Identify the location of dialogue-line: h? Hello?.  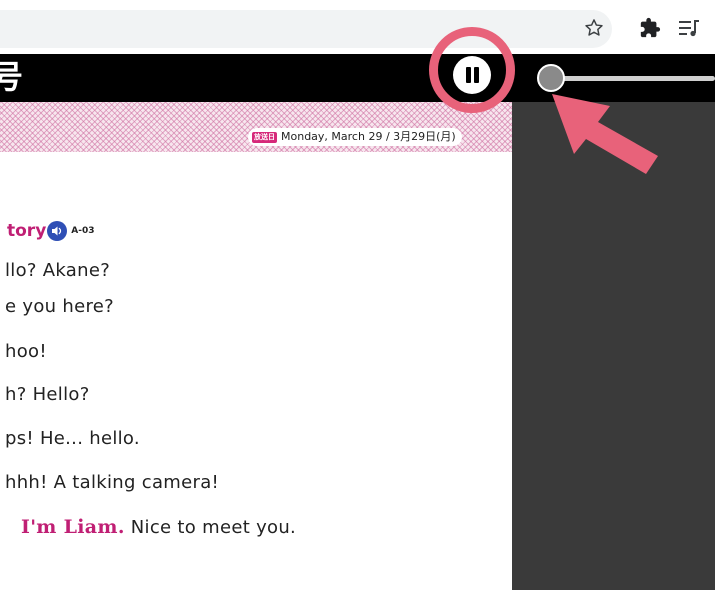
(47, 394).